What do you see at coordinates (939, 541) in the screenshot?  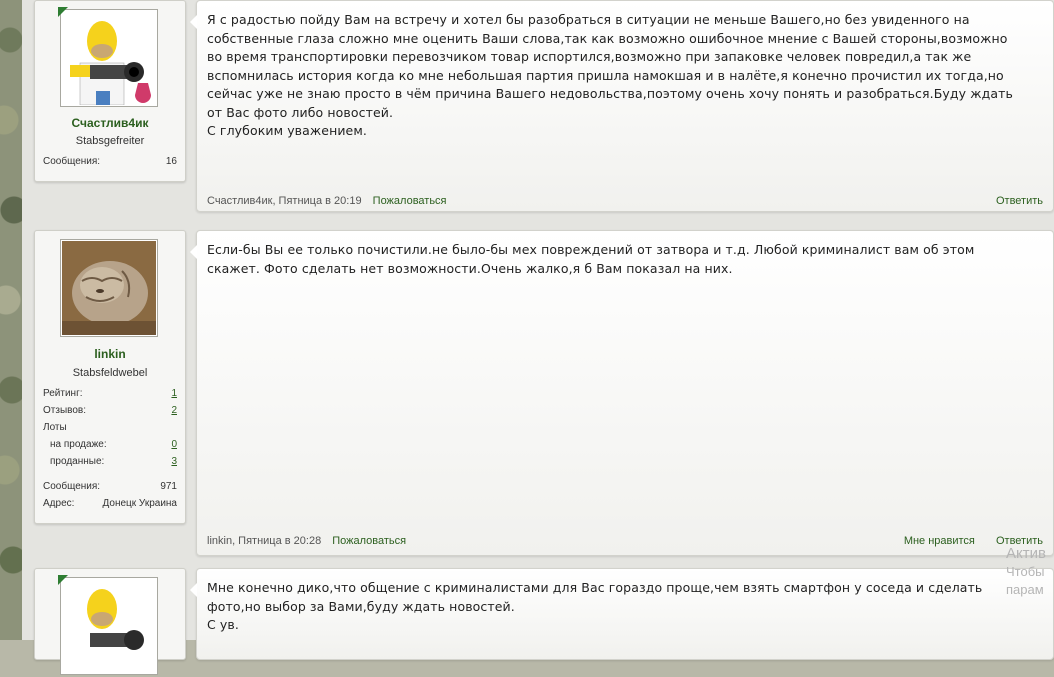 I see `like-link: Мне нравится` at bounding box center [939, 541].